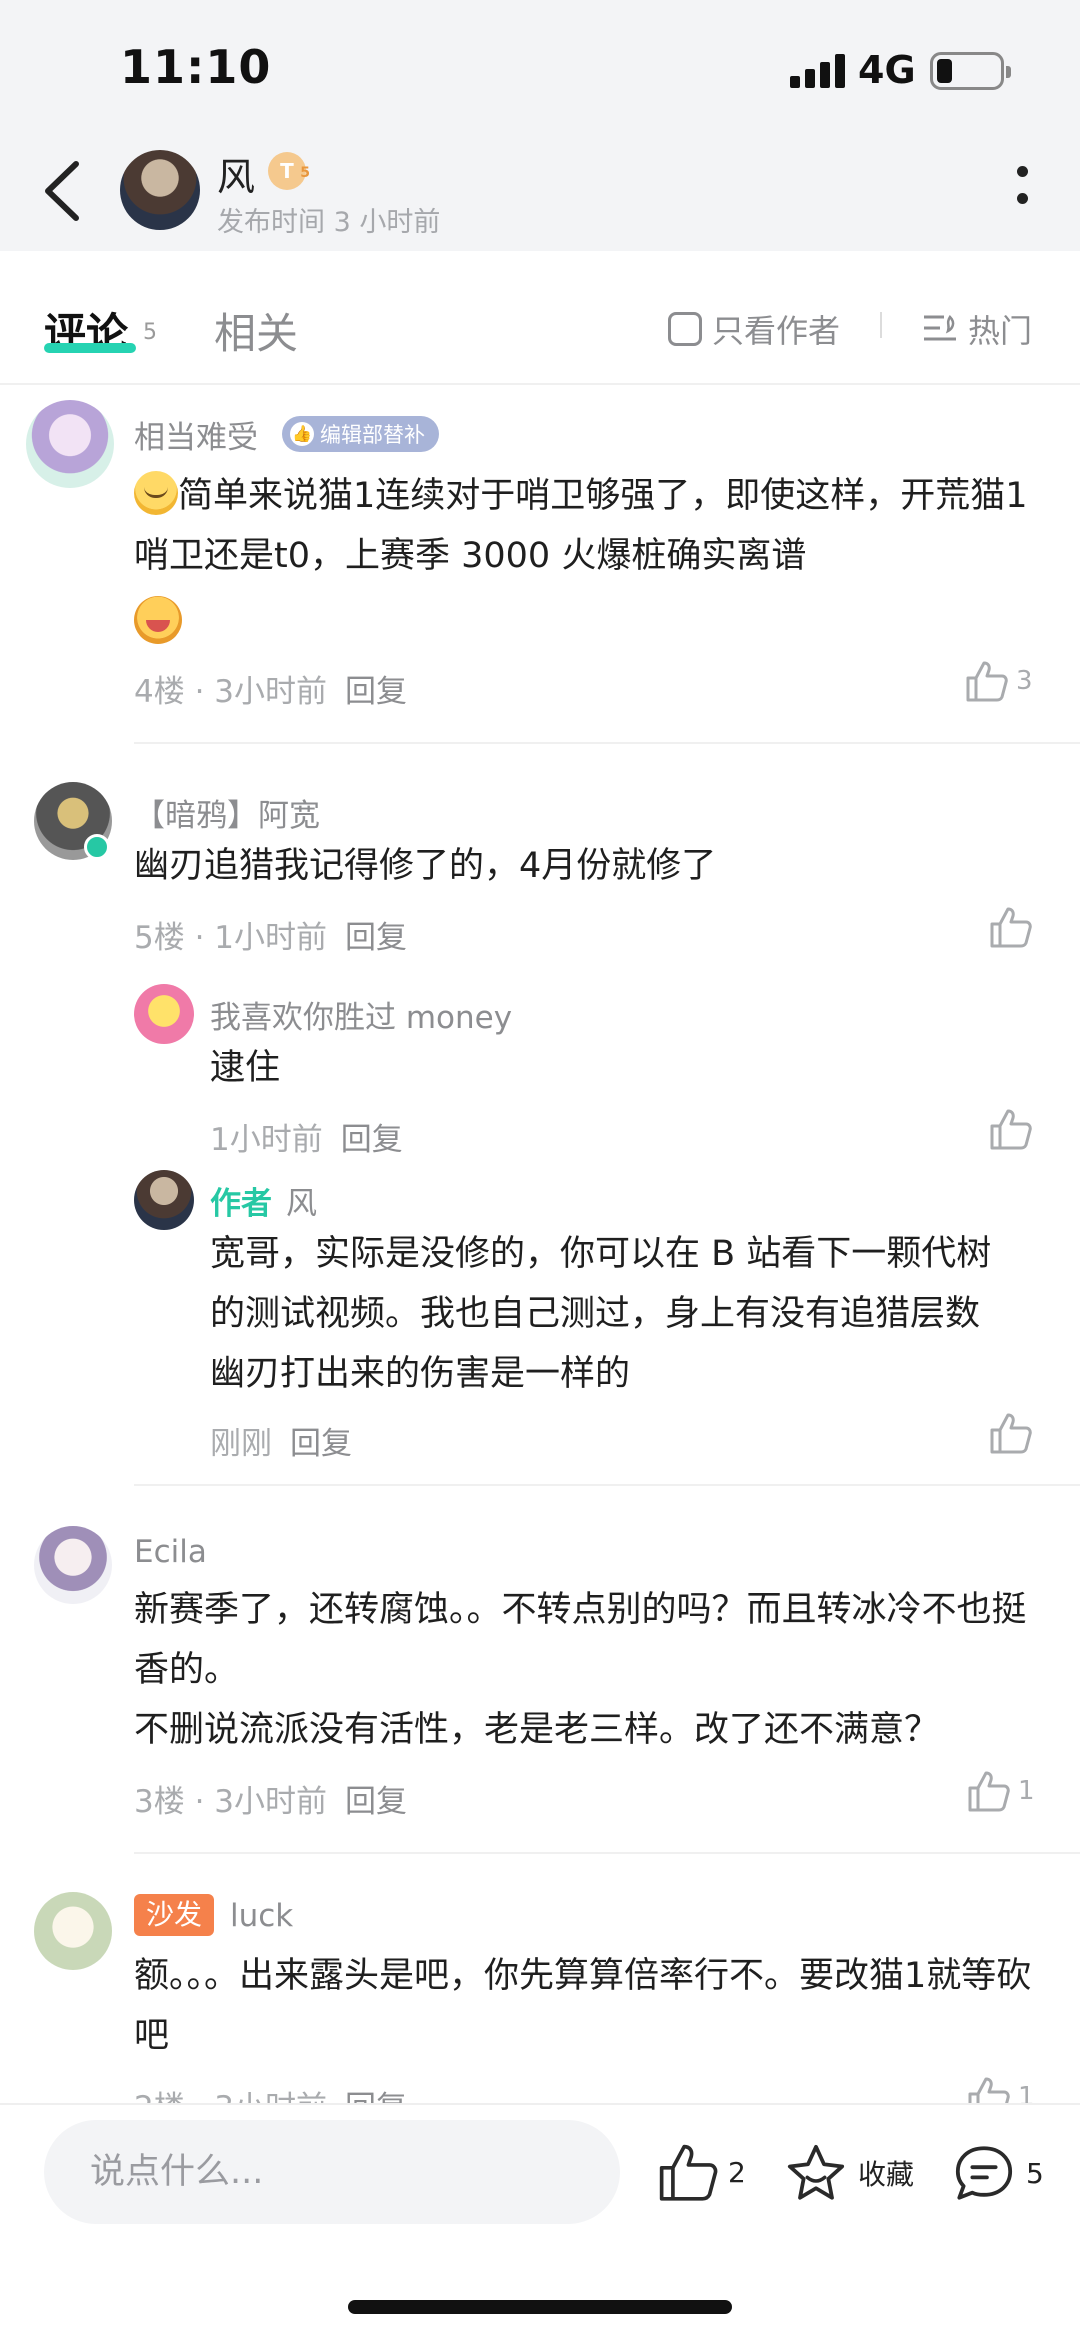 Image resolution: width=1080 pixels, height=2337 pixels. Describe the element at coordinates (1000, 331) in the screenshot. I see `sort-label: 热门` at that location.